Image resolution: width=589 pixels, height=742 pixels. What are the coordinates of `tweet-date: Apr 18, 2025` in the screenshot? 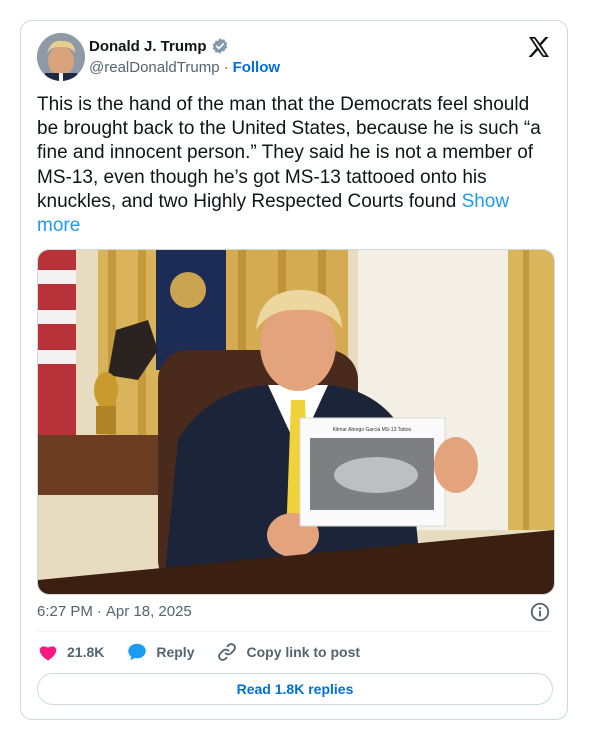 It's located at (149, 611).